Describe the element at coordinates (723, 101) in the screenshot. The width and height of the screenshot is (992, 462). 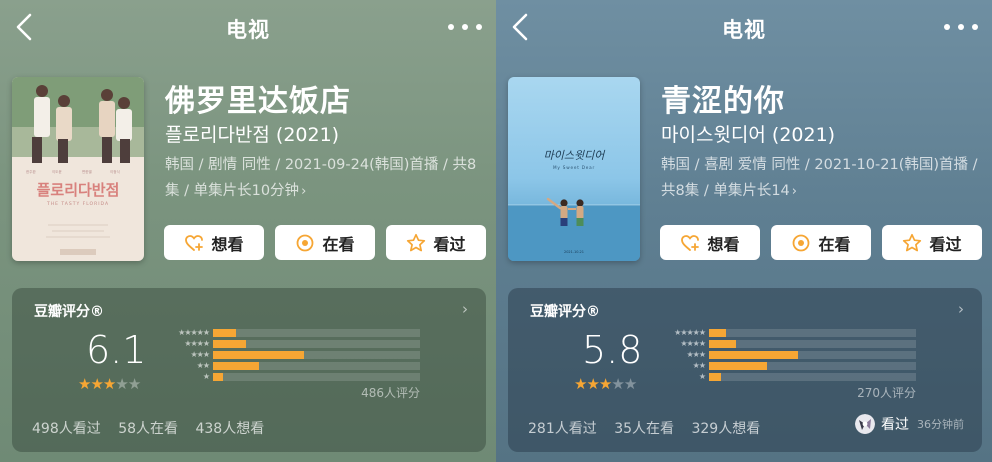
I see `show-title: 青涩的你` at that location.